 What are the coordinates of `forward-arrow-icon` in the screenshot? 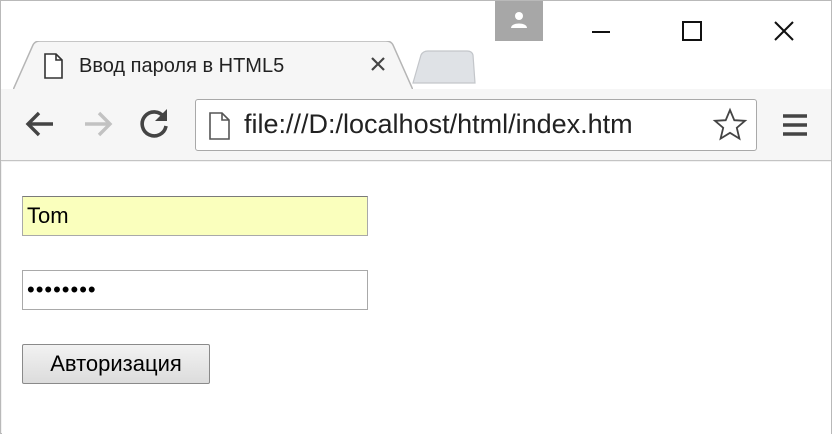 It's located at (99, 124).